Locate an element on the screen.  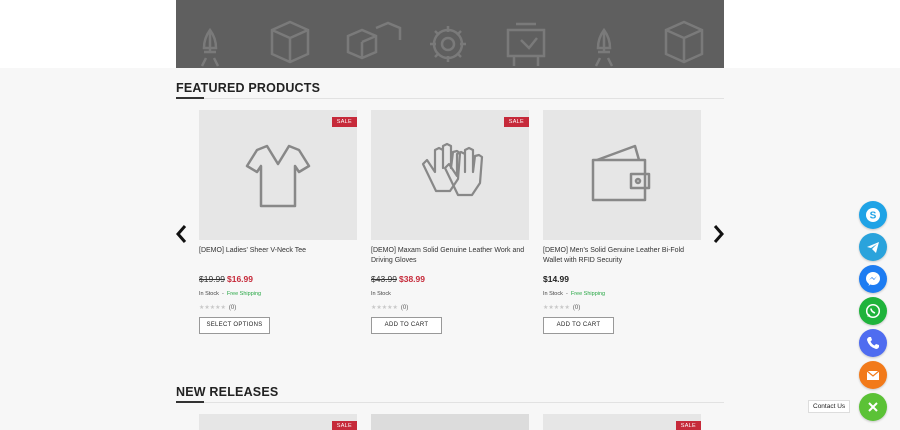
new-releases-divider is located at coordinates (450, 402).